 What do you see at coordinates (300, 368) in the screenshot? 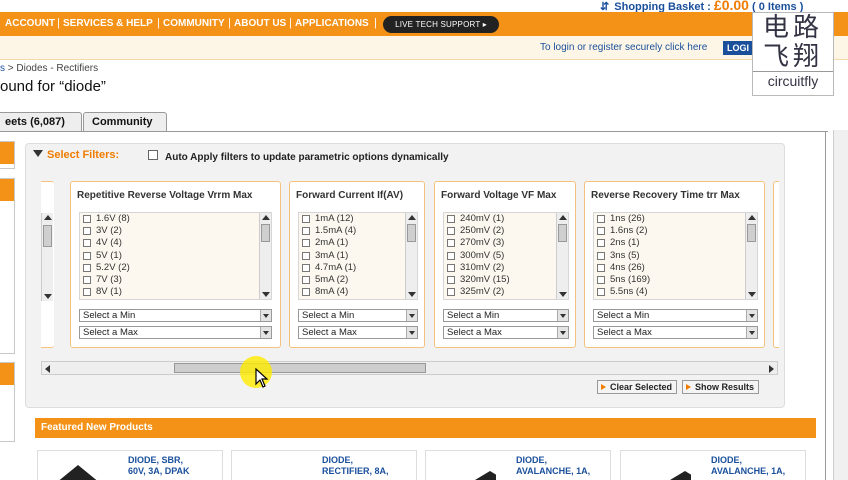
I see `horizontal-scroll-thumb` at bounding box center [300, 368].